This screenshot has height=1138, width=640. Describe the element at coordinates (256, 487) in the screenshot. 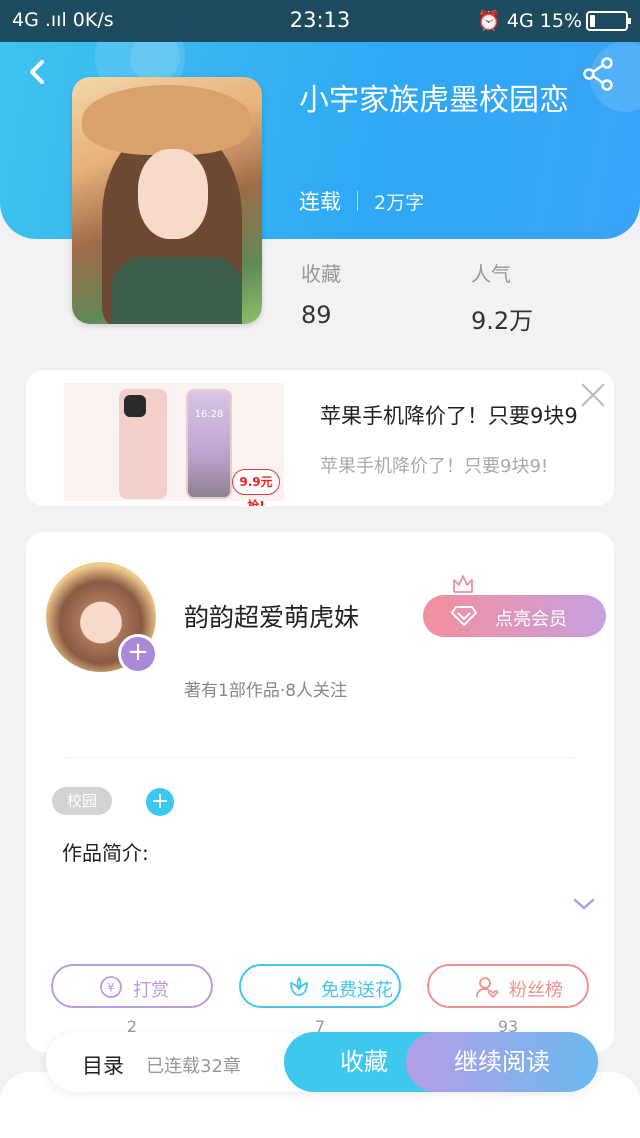

I see `price-badge: 9.9元抢!` at that location.